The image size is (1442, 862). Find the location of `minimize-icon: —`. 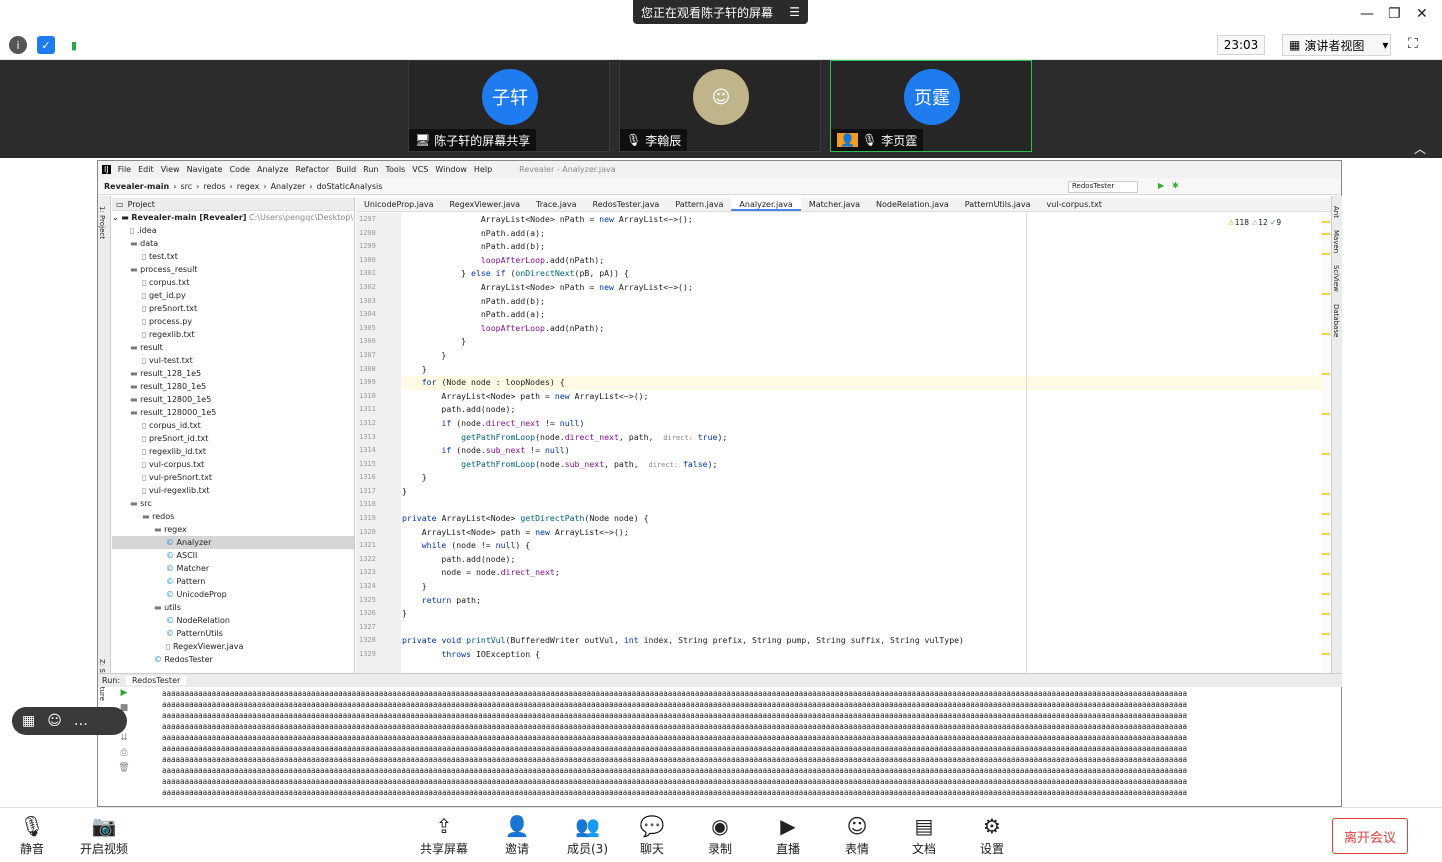

minimize-icon: — is located at coordinates (1367, 14).